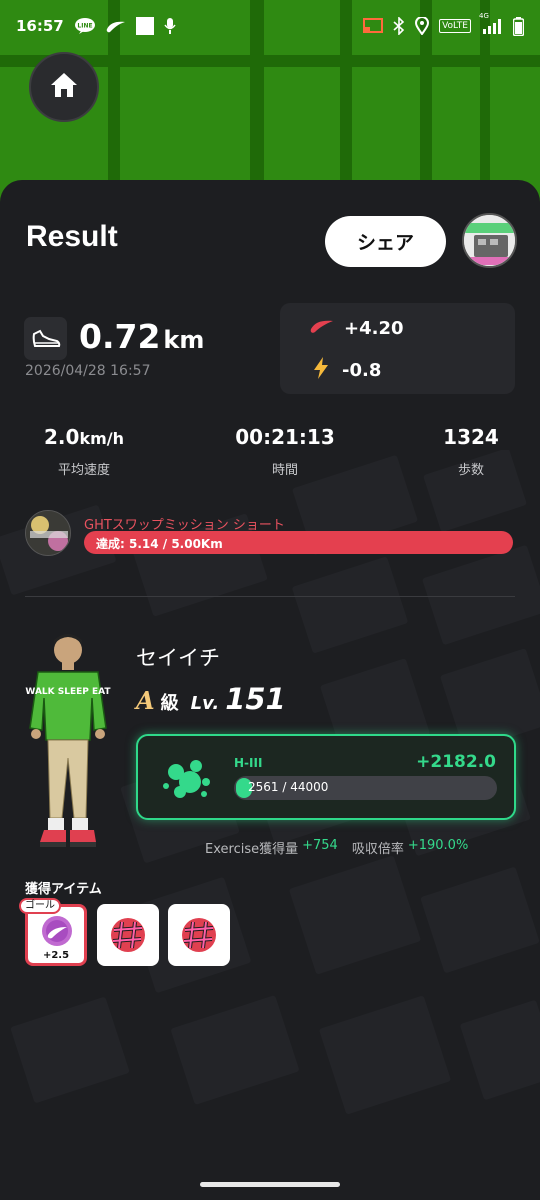 This screenshot has height=1200, width=540. What do you see at coordinates (284, 470) in the screenshot?
I see `stat-label: 時間` at bounding box center [284, 470].